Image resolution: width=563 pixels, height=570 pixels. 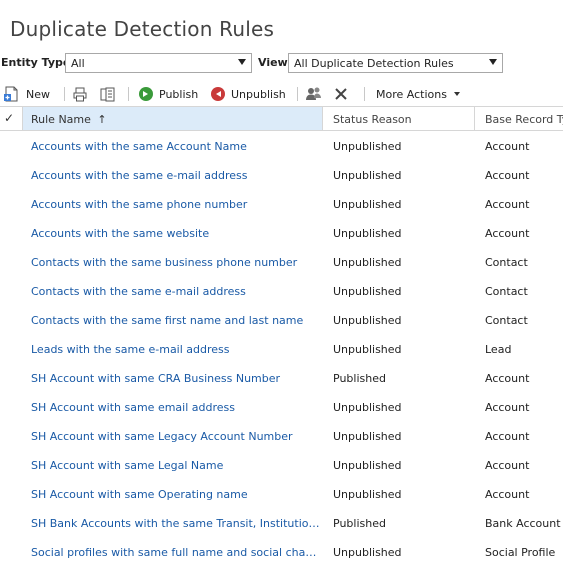 What do you see at coordinates (176, 349) in the screenshot?
I see `rule-name-link: Leads with the same e-mail address` at bounding box center [176, 349].